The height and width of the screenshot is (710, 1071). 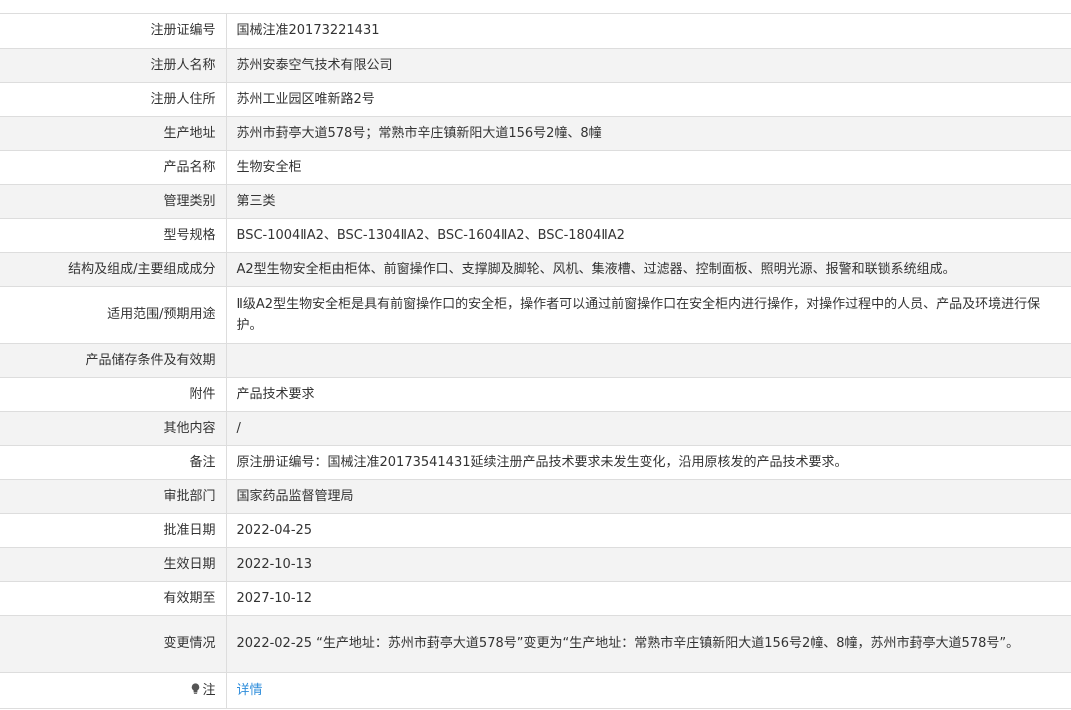 I want to click on row-other-content: 其他内容 /, so click(x=535, y=428).